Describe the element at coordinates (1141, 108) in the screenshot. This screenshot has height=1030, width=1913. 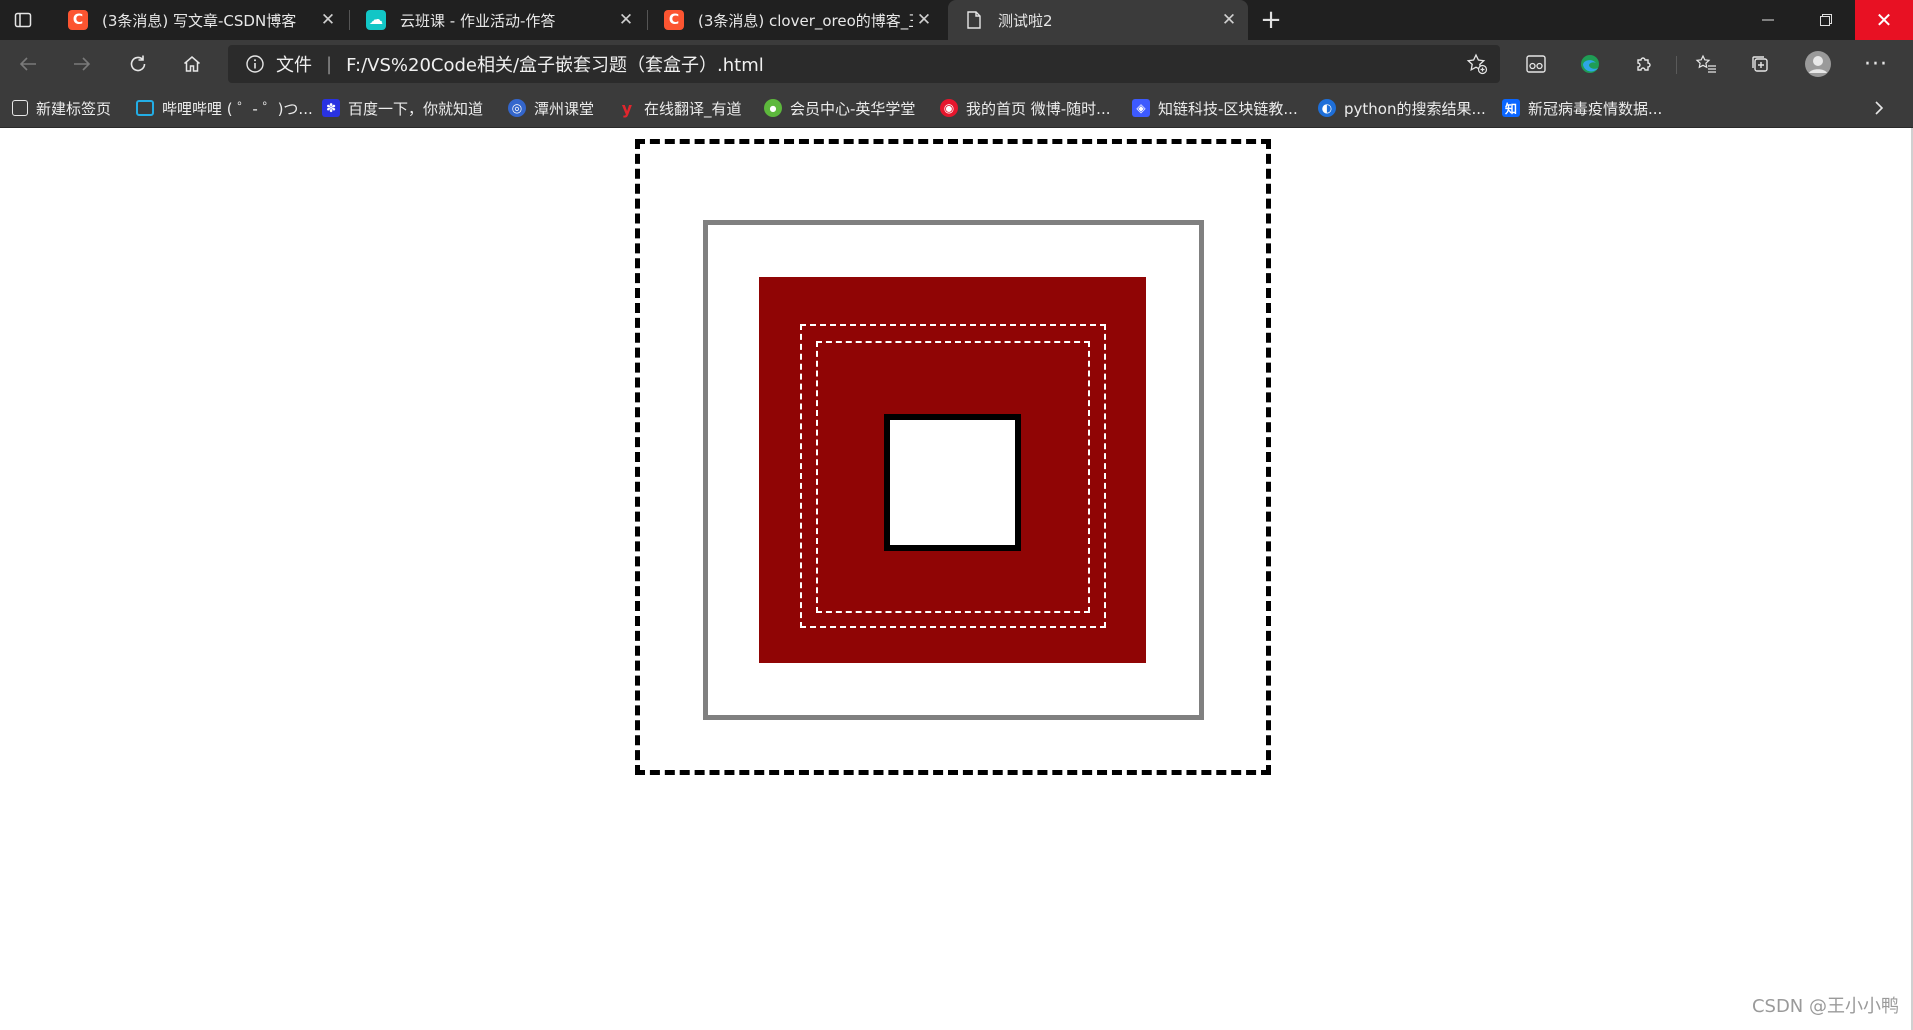
I see `zhilian-icon: ◈` at that location.